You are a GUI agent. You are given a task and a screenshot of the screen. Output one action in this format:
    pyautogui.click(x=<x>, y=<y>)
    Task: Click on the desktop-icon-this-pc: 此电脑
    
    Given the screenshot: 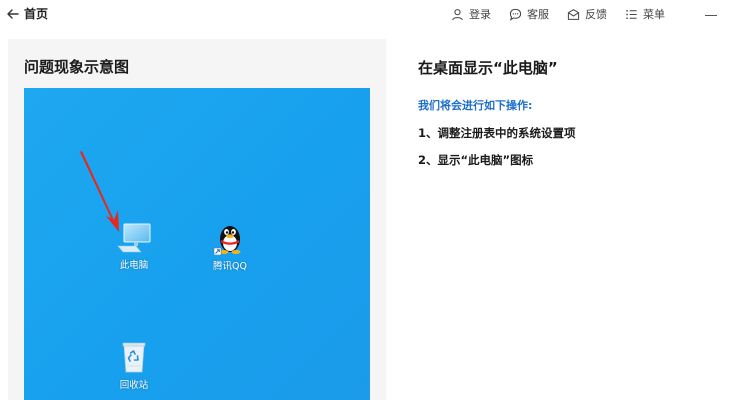 What is the action you would take?
    pyautogui.click(x=134, y=246)
    